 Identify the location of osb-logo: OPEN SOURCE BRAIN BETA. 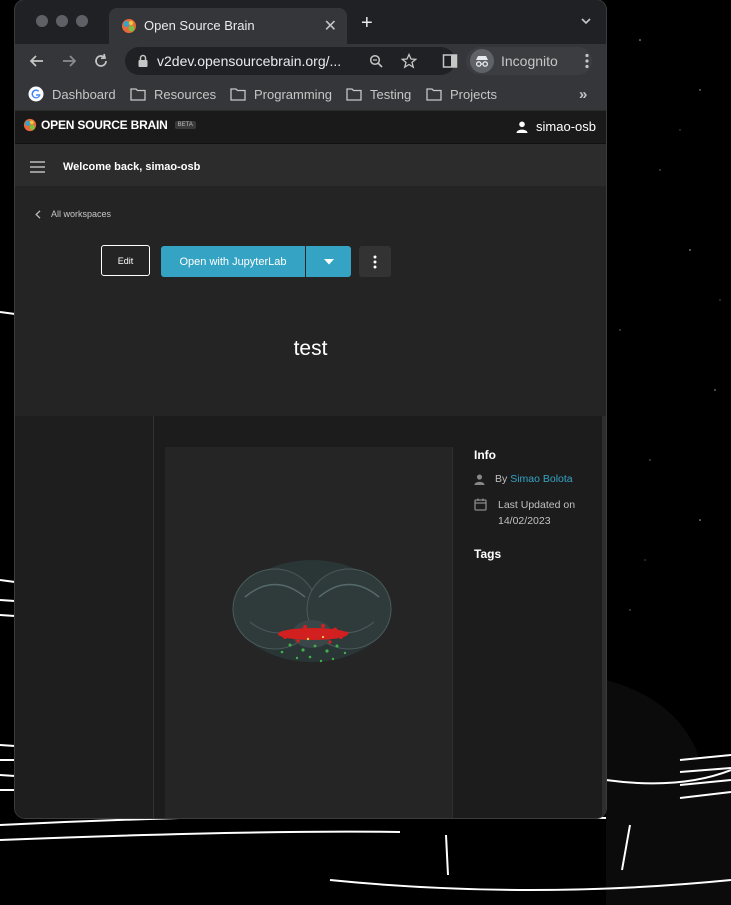
(109, 125).